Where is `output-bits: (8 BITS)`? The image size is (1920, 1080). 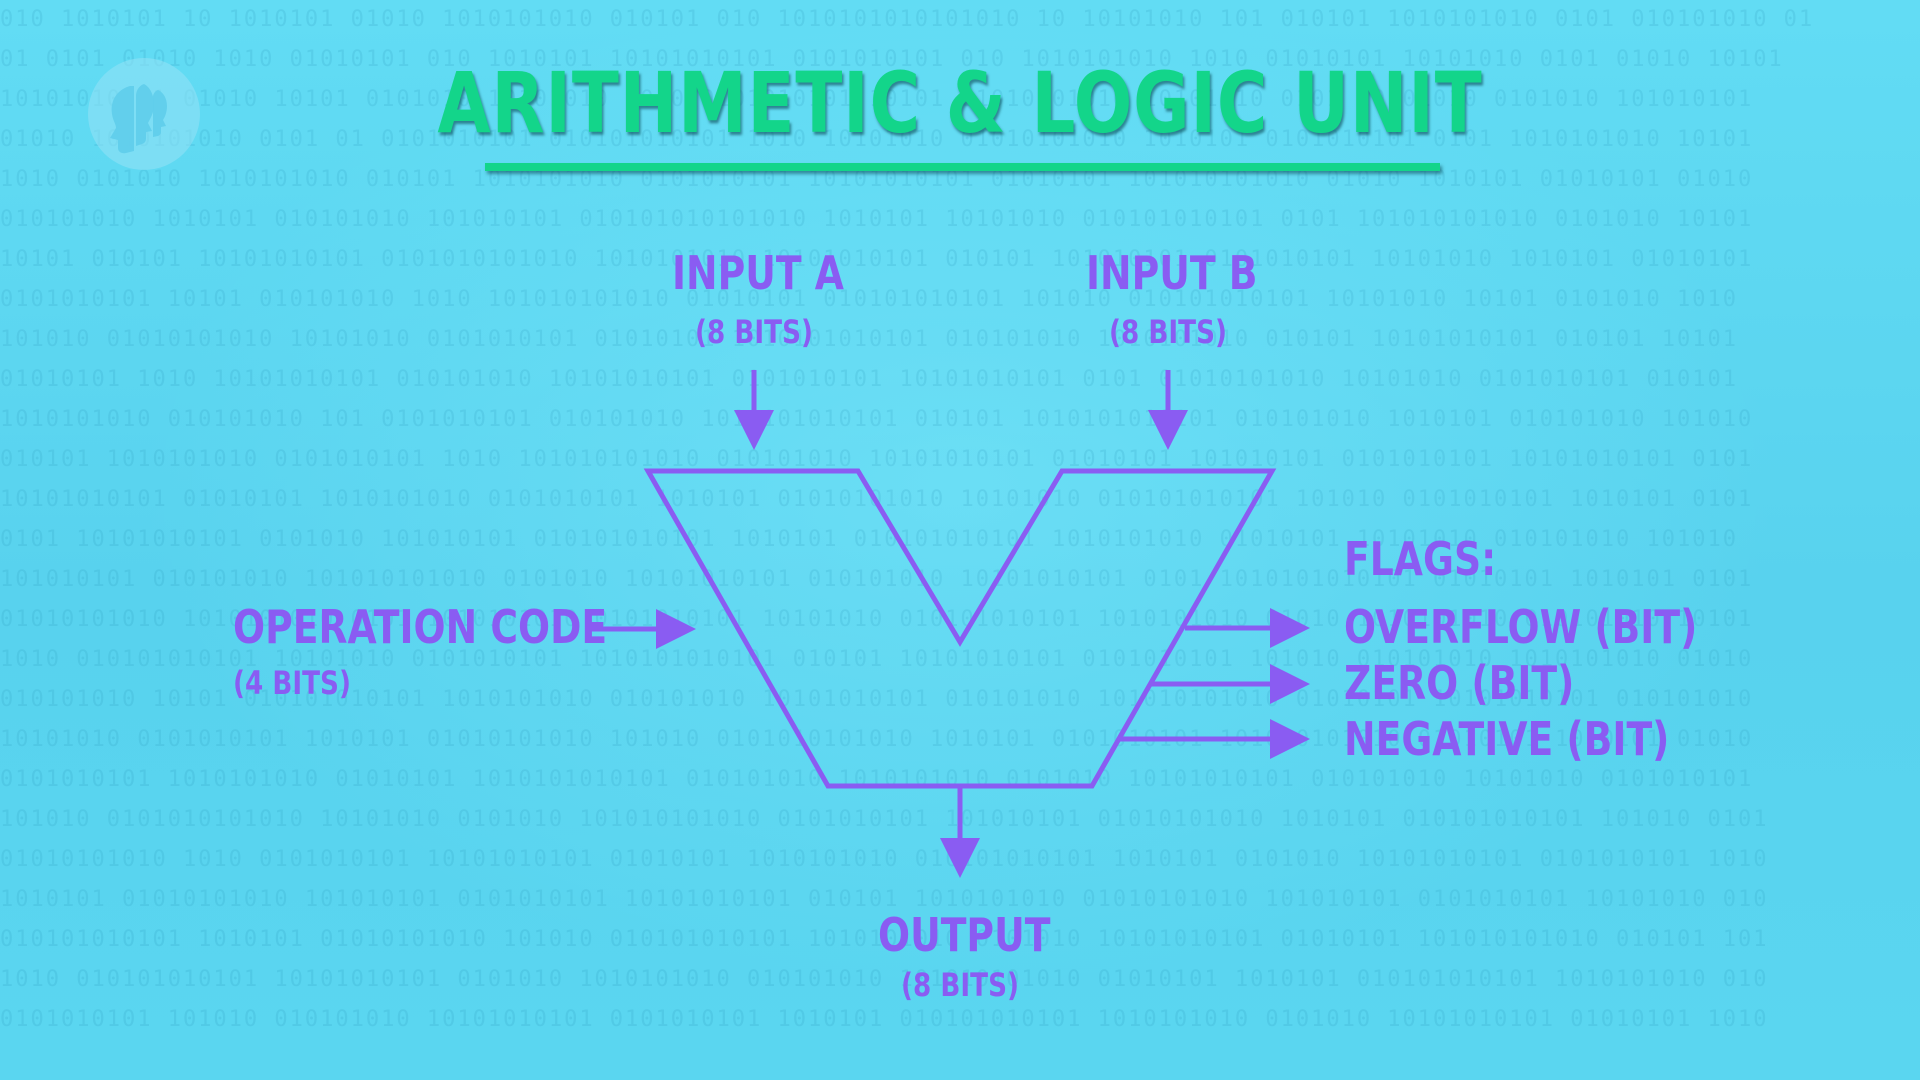 output-bits: (8 BITS) is located at coordinates (960, 985).